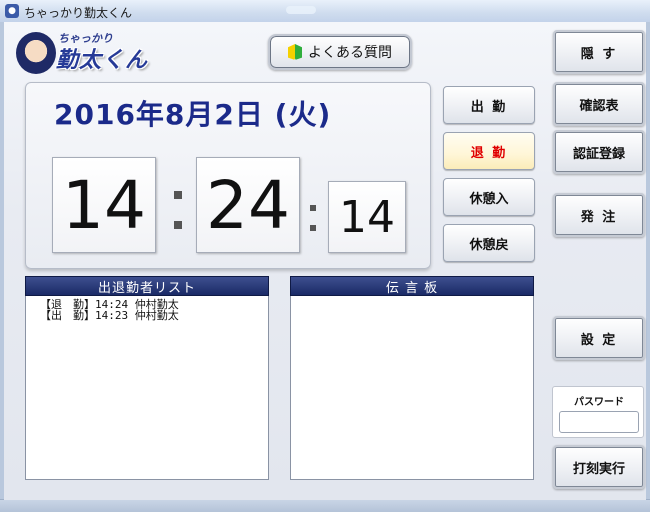  I want to click on app-logo: ちゃっかり 勤太くん, so click(84, 51).